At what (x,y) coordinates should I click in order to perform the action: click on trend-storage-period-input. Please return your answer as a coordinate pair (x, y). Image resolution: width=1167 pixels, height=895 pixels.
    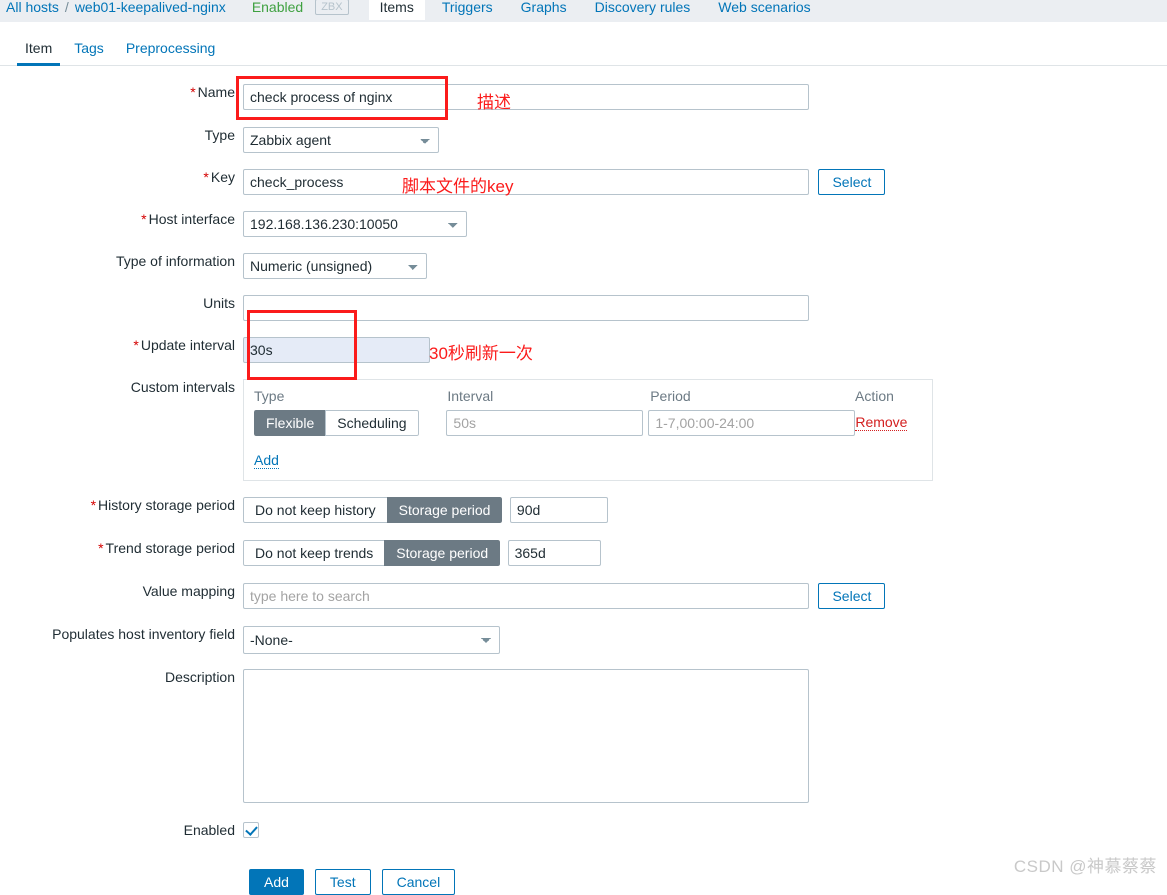
    Looking at the image, I should click on (554, 553).